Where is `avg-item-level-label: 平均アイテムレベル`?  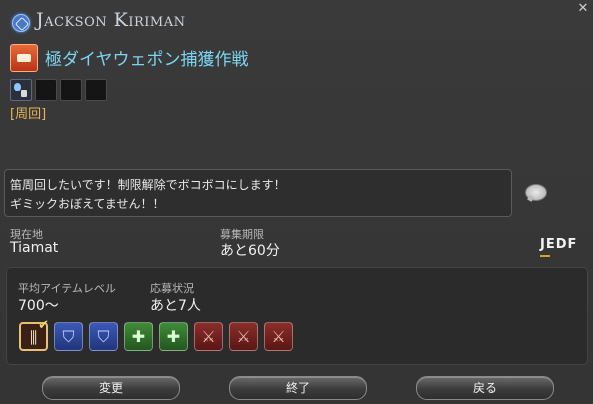 avg-item-level-label: 平均アイテムレベル is located at coordinates (67, 288).